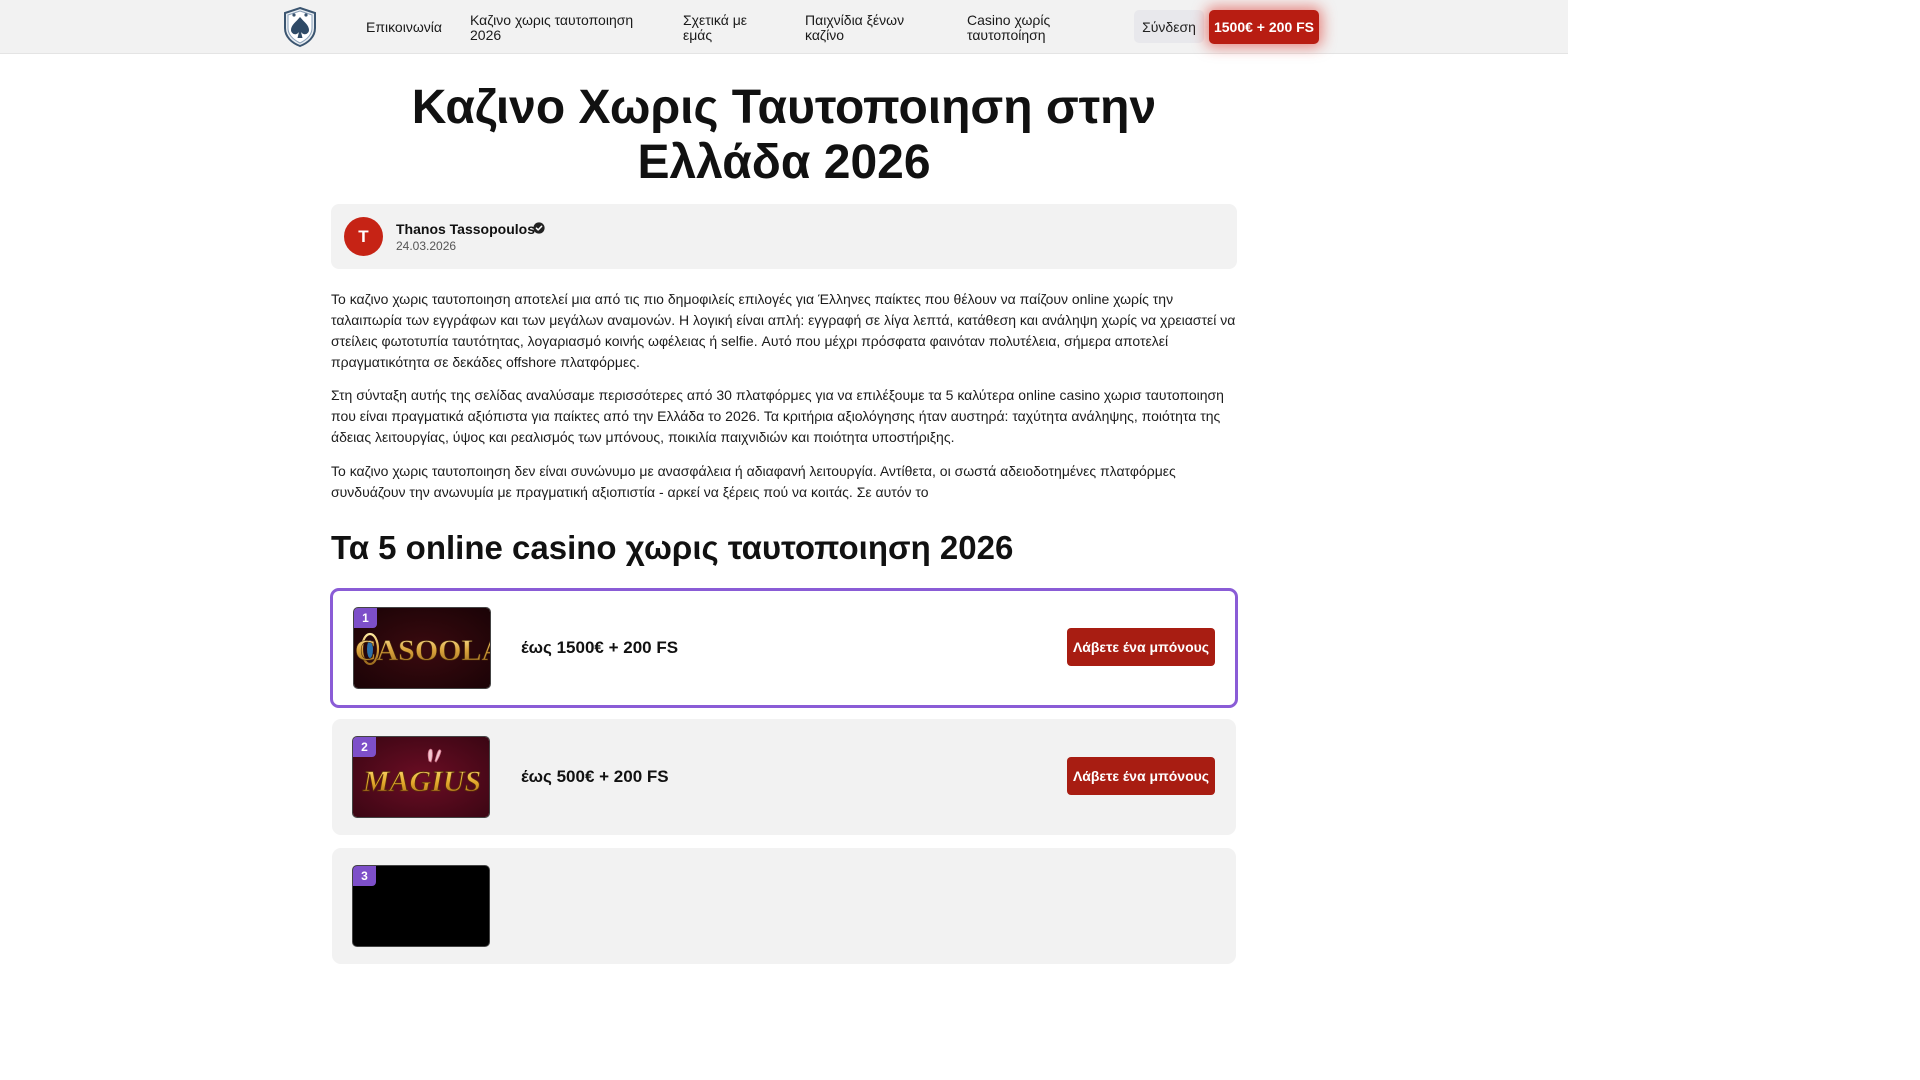 This screenshot has width=1920, height=1080. Describe the element at coordinates (1022, 28) in the screenshot. I see `nav-link-casino-no-verification: Casino χωρίς ταυτοποίηση` at that location.